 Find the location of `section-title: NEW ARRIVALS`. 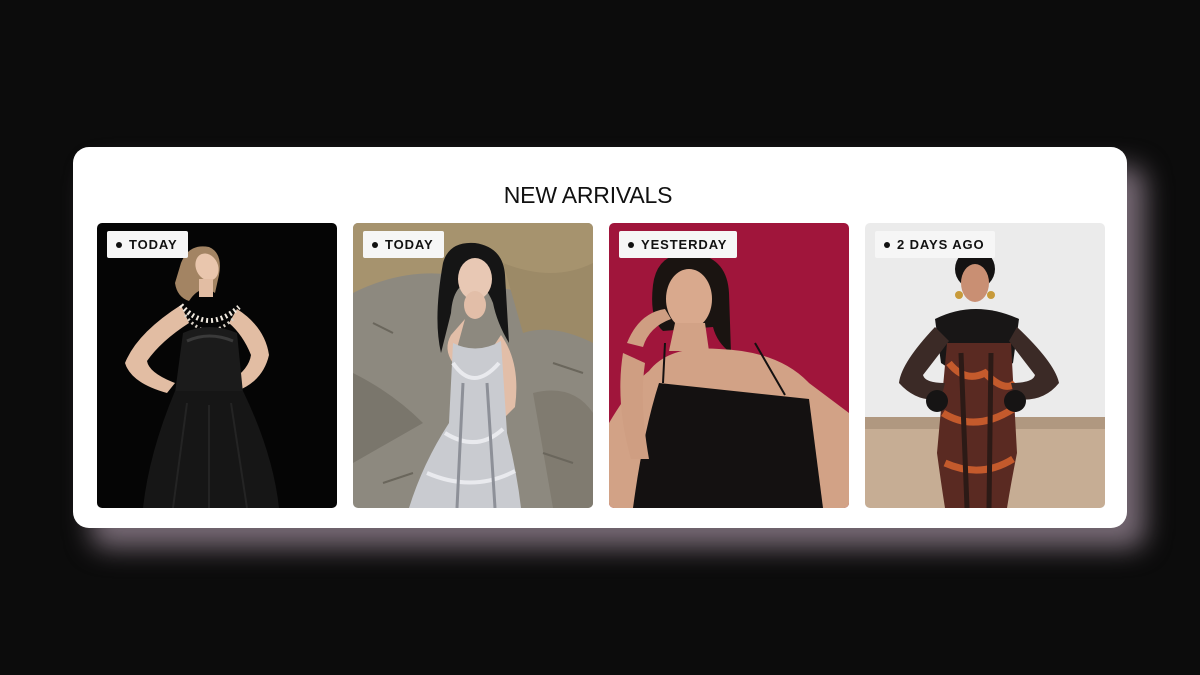

section-title: NEW ARRIVALS is located at coordinates (588, 195).